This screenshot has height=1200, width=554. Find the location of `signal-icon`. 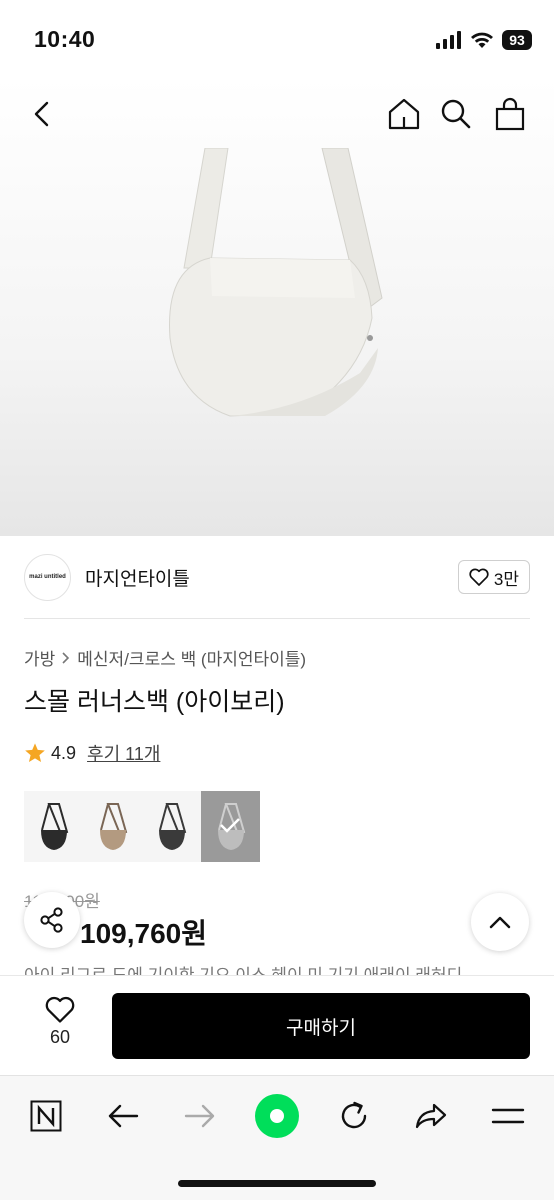

signal-icon is located at coordinates (448, 40).